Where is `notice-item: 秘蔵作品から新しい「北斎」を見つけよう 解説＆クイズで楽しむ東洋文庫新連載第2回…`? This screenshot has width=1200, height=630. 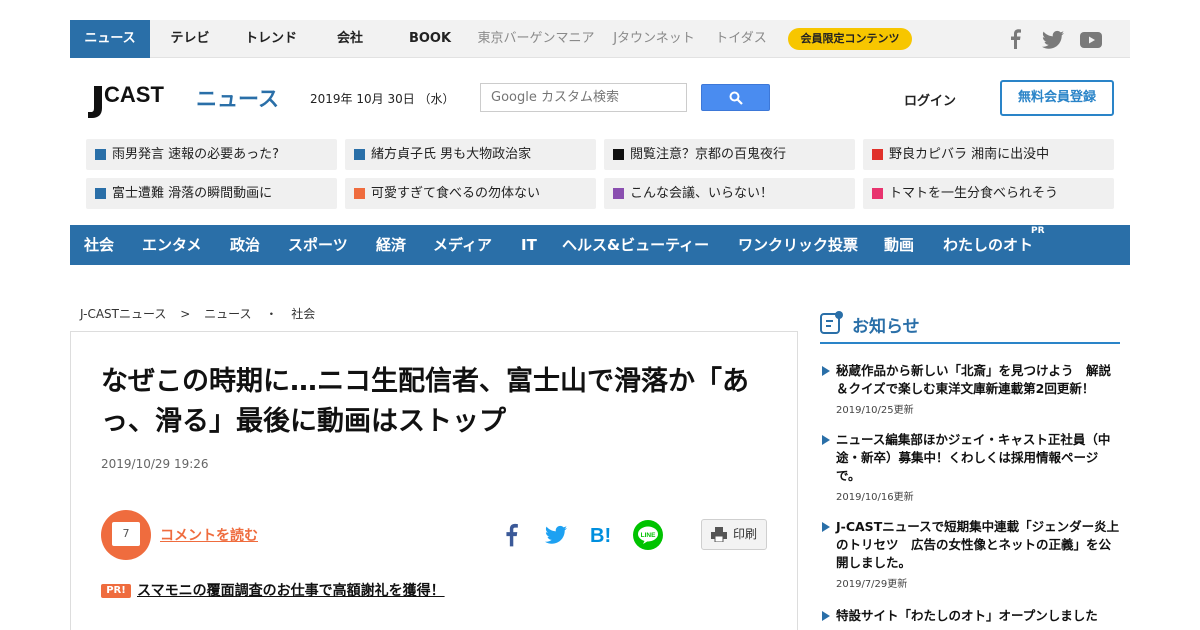
notice-item: 秘蔵作品から新しい「北斎」を見つけよう 解説＆クイズで楽しむ東洋文庫新連載第2回… is located at coordinates (972, 389).